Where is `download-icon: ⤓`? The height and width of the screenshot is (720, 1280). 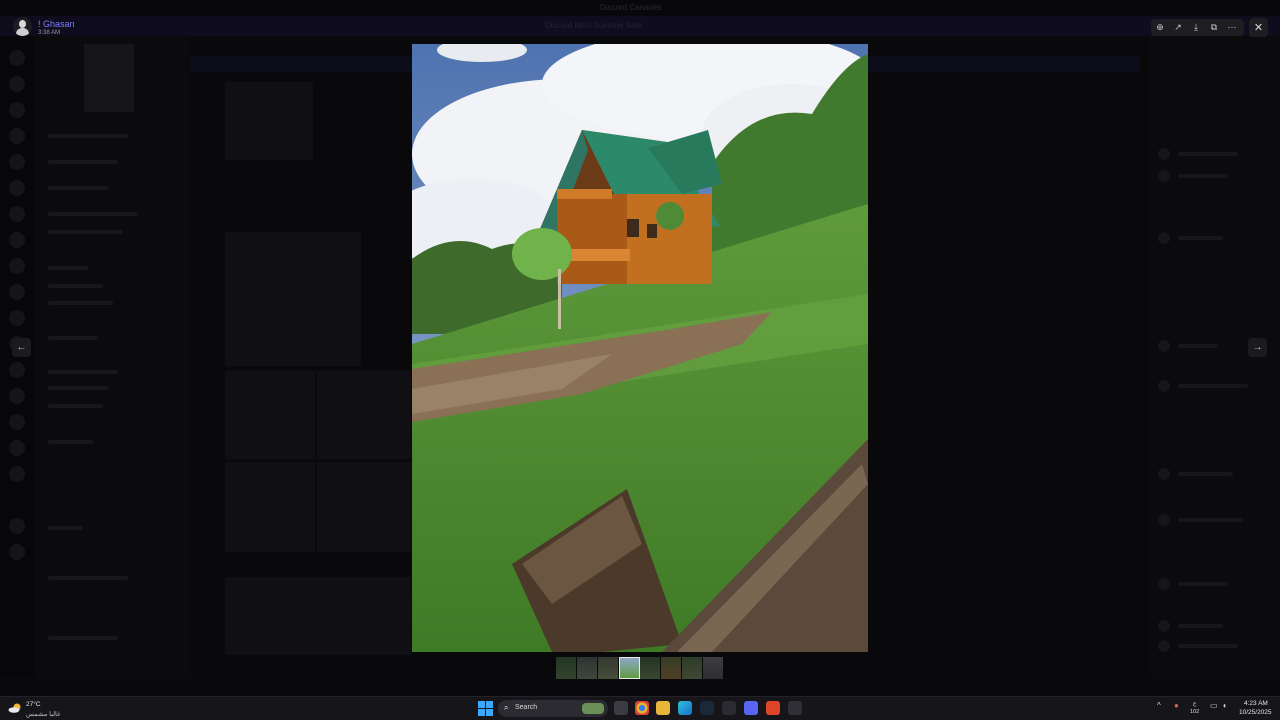 download-icon: ⤓ is located at coordinates (1196, 27).